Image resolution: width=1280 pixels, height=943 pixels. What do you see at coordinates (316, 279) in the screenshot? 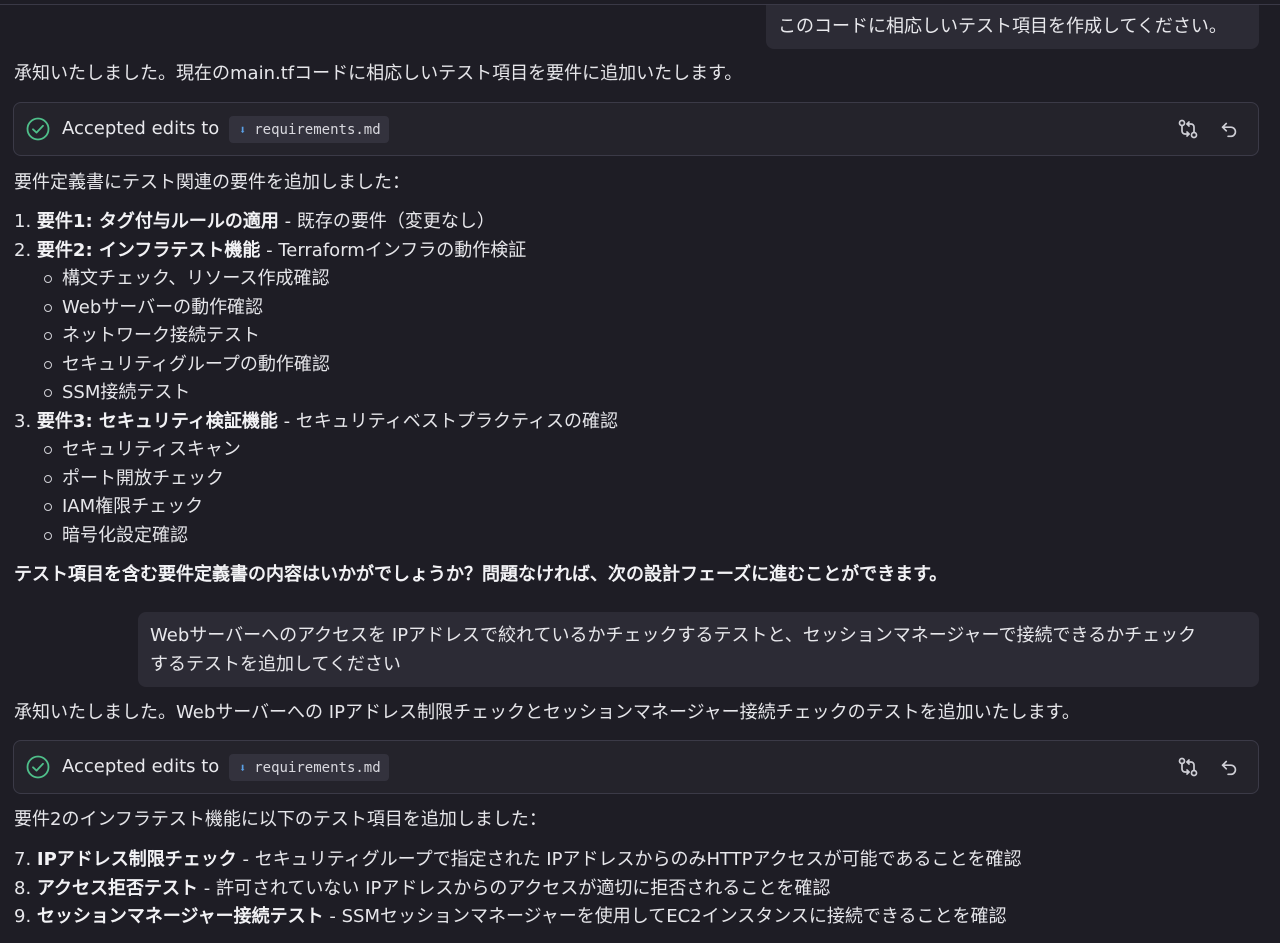
I see `sub-list-item: 構文チェック、リソース作成確認` at bounding box center [316, 279].